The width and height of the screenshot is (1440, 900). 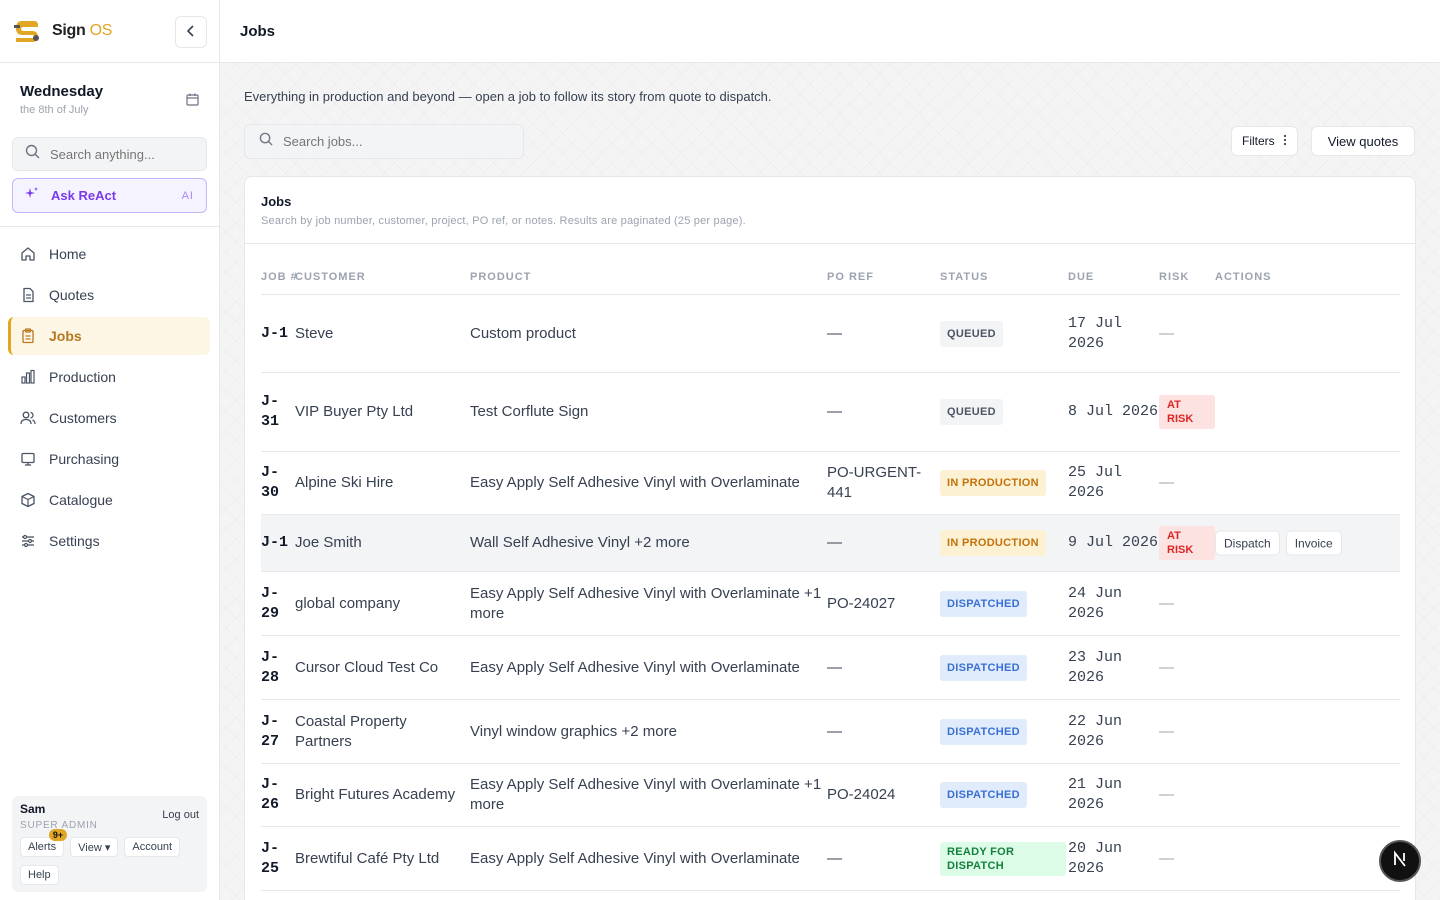 I want to click on nav-item-customers: Customers, so click(x=109, y=418).